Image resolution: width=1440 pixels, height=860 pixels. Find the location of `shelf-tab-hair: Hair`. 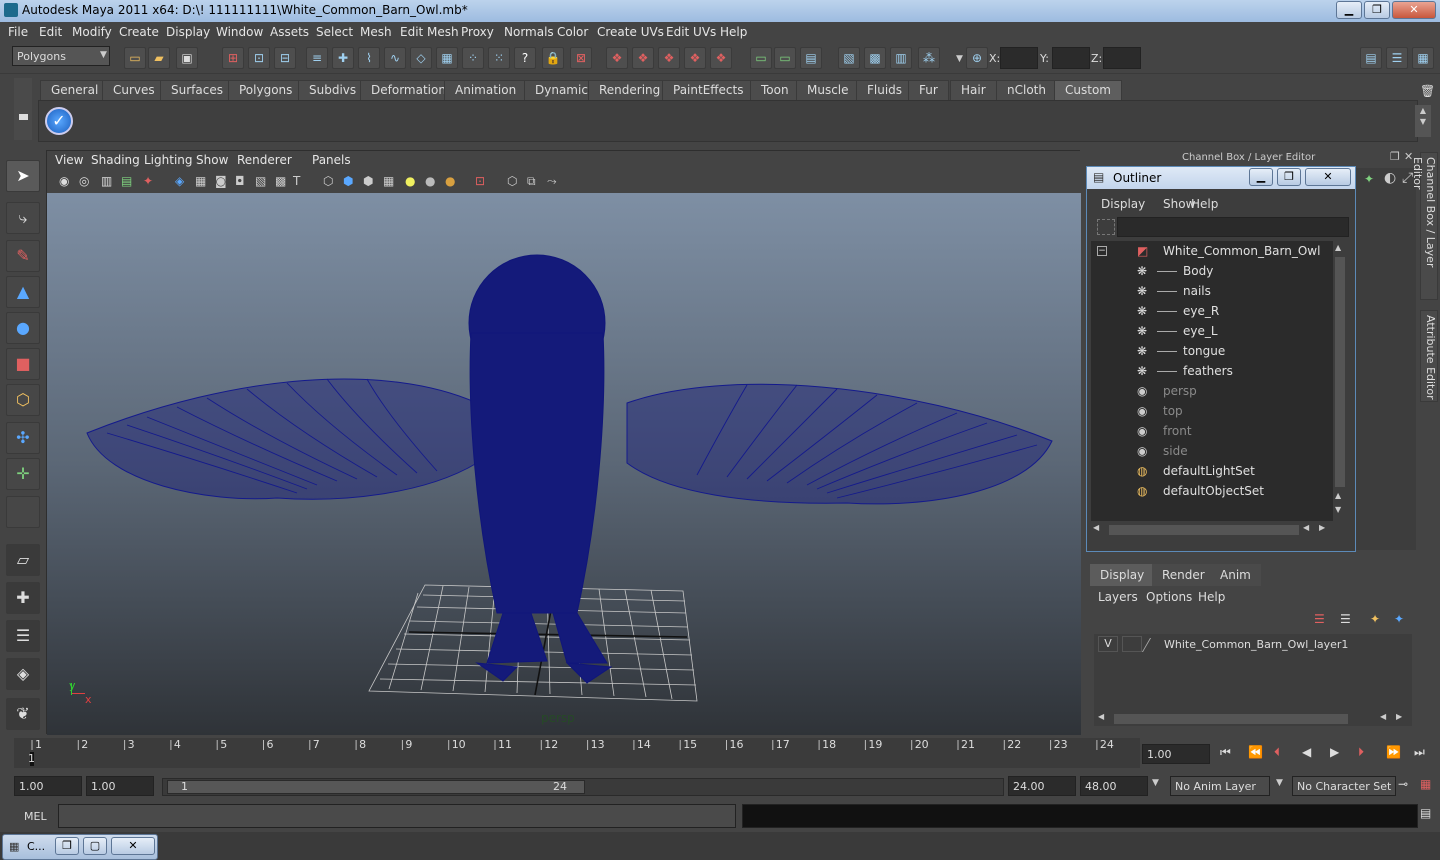

shelf-tab-hair: Hair is located at coordinates (973, 90).